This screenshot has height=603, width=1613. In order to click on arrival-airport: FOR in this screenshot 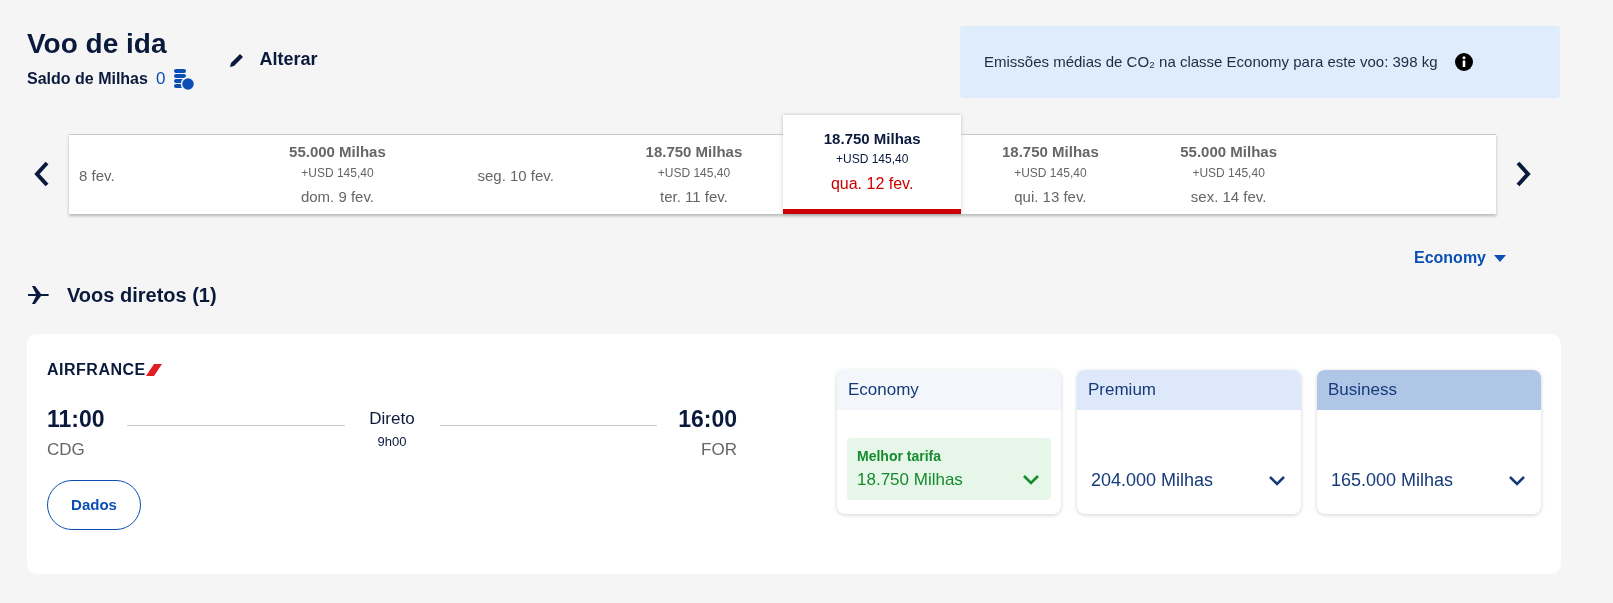, I will do `click(719, 449)`.